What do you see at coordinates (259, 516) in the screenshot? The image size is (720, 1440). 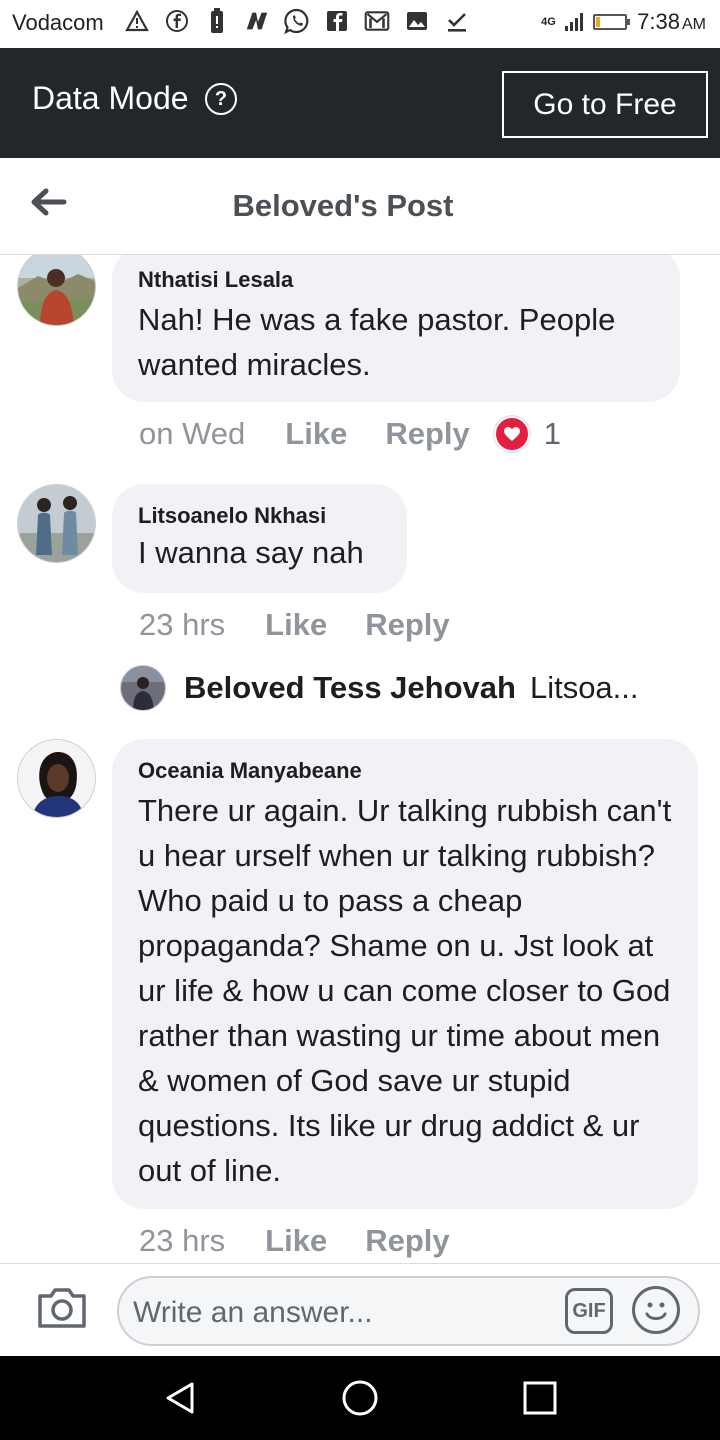 I see `comment-author: Litsoanelo Nkhasi` at bounding box center [259, 516].